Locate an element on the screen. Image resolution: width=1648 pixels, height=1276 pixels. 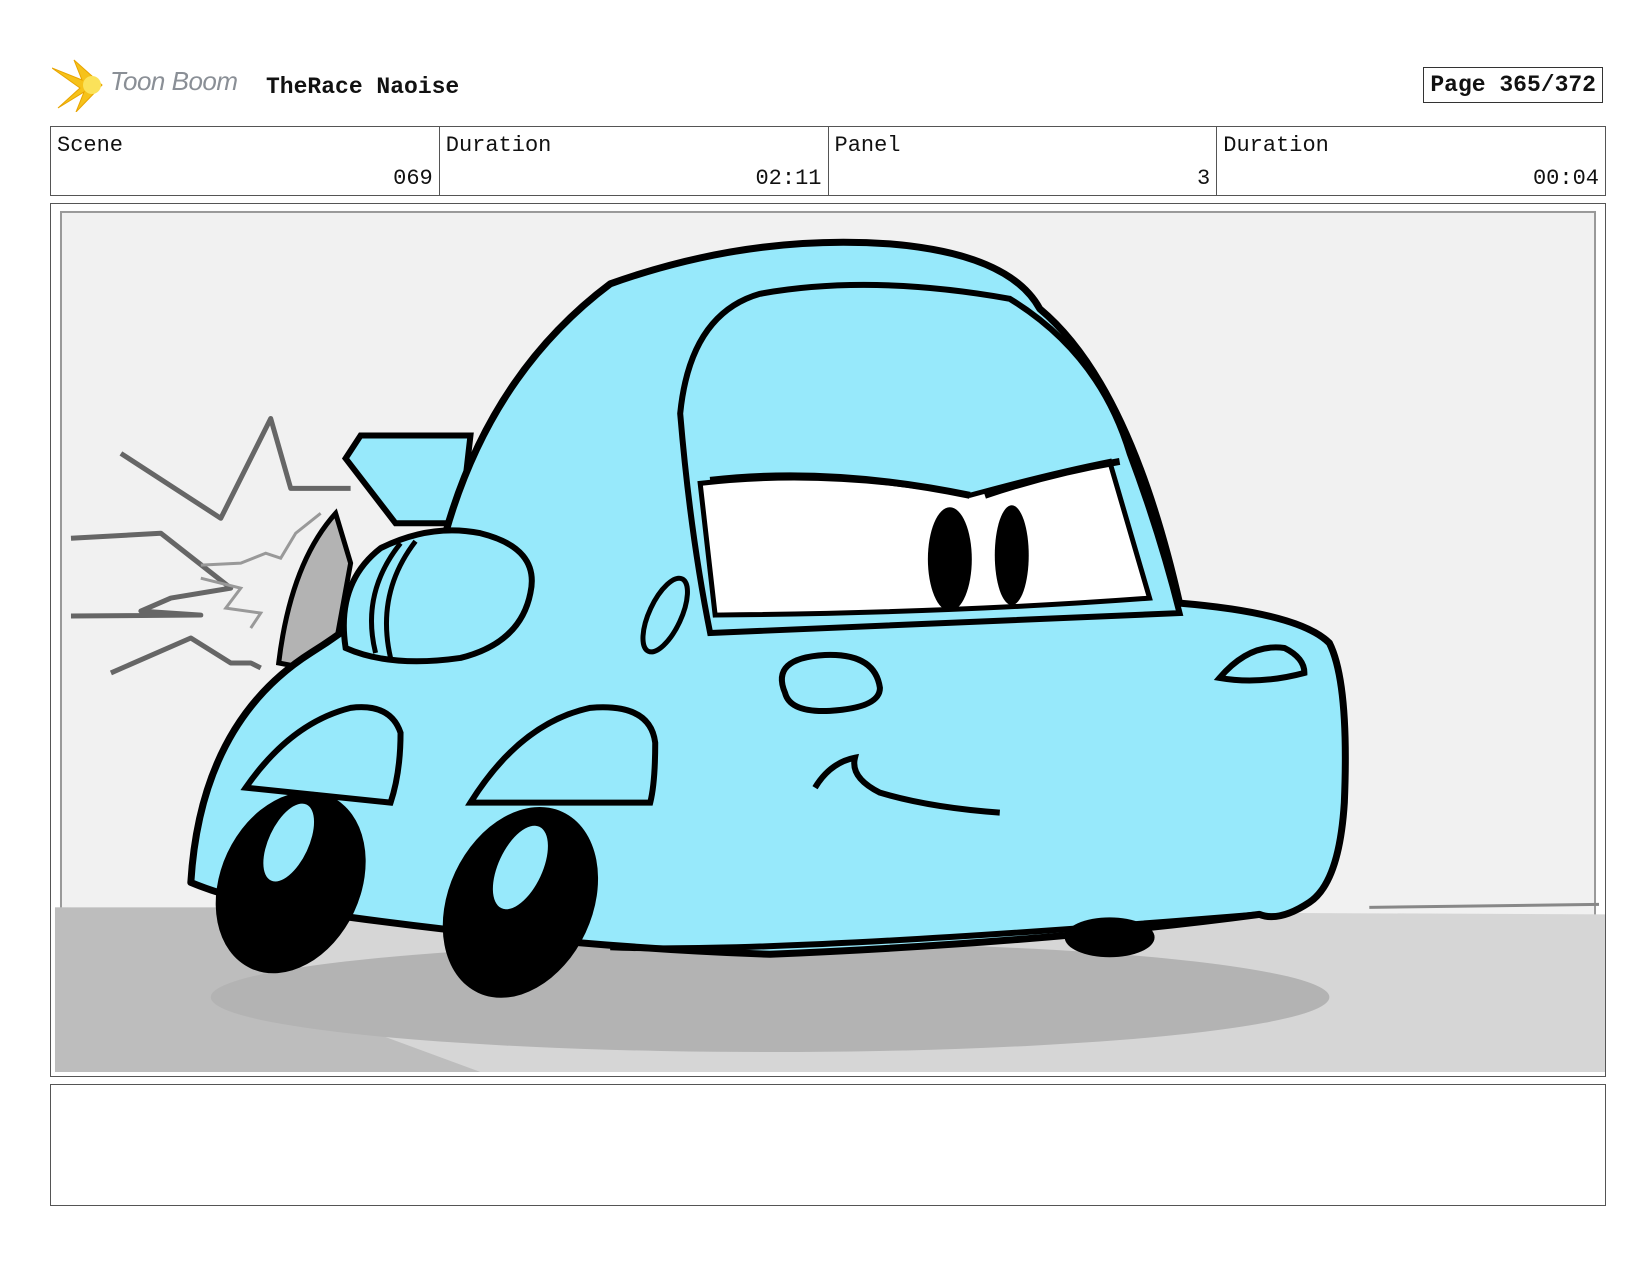
scene-duration-value: 02:11 is located at coordinates (788, 178).